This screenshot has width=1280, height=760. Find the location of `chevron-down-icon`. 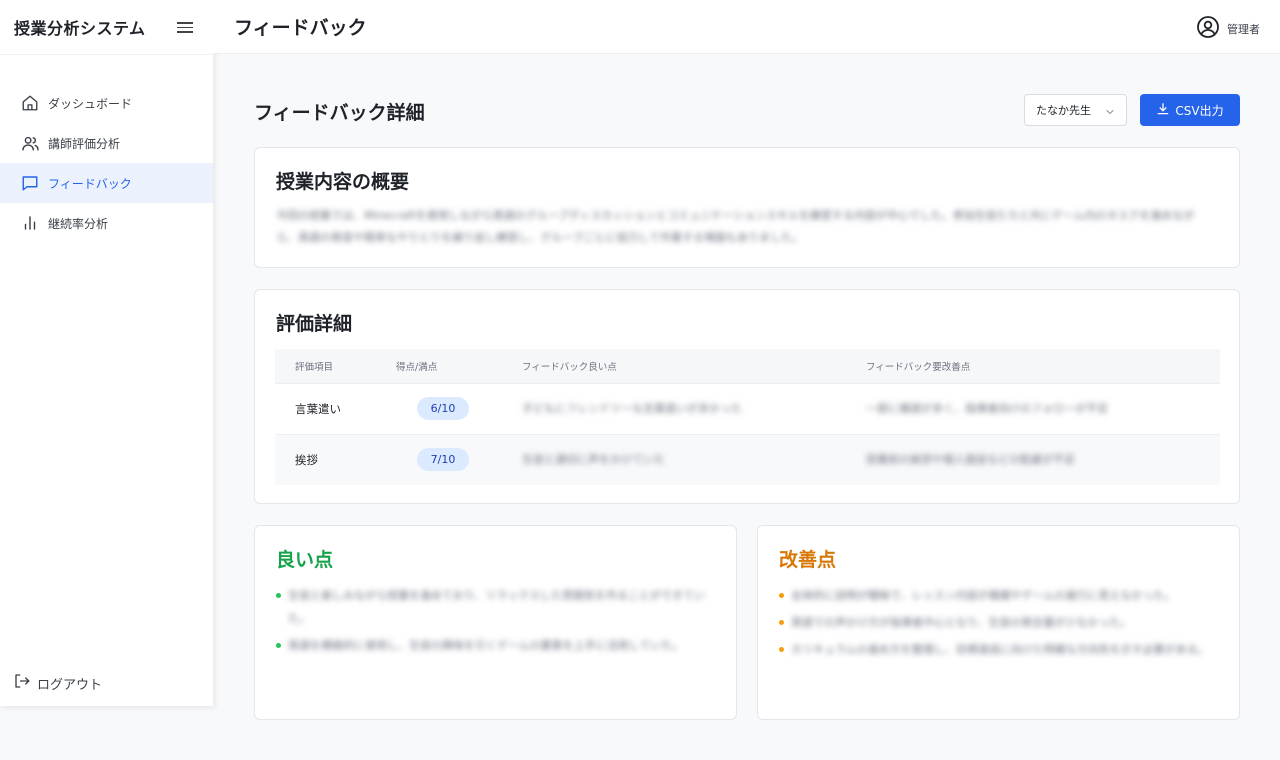

chevron-down-icon is located at coordinates (1110, 112).